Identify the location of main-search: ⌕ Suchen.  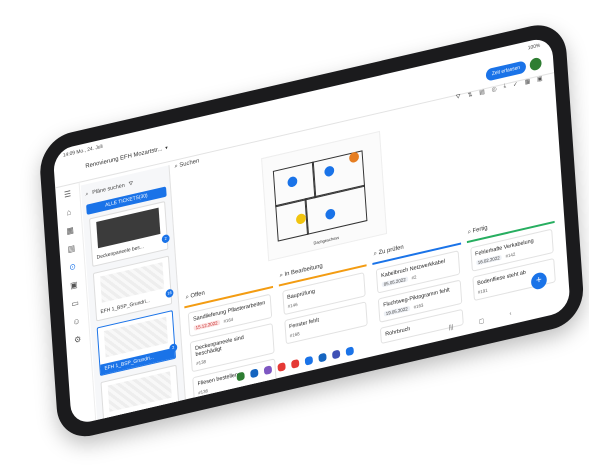
(186, 164).